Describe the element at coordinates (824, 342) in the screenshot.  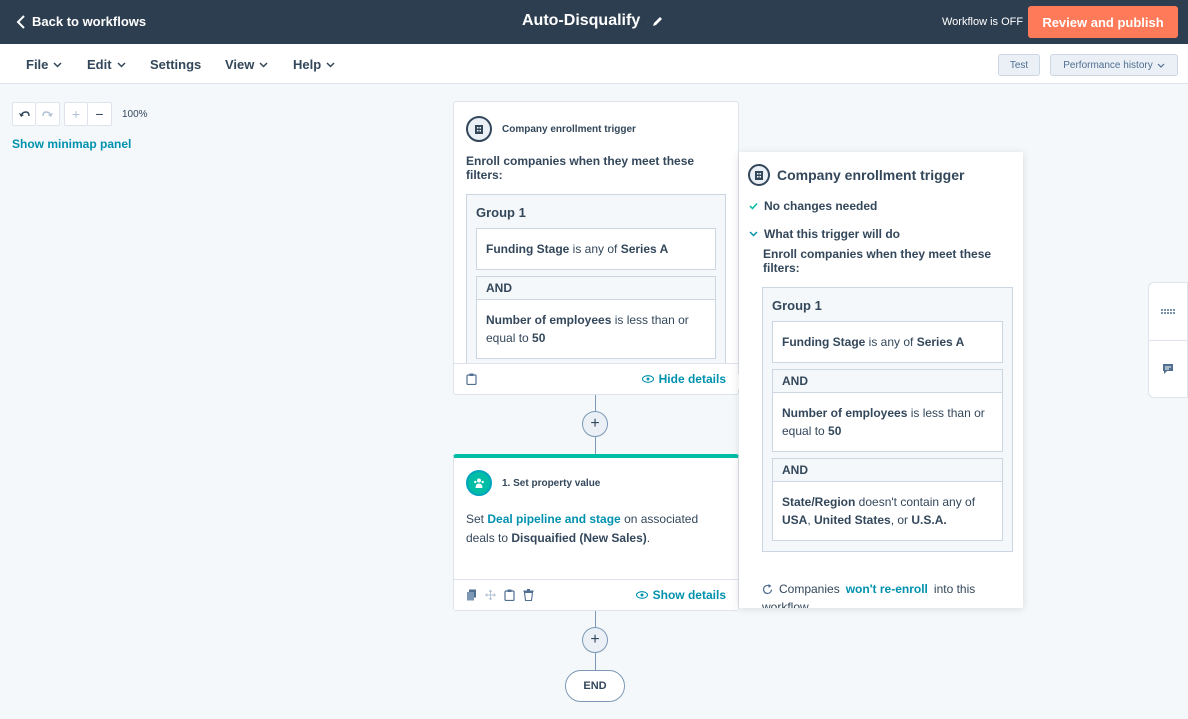
I see `filter-property: Funding Stage` at that location.